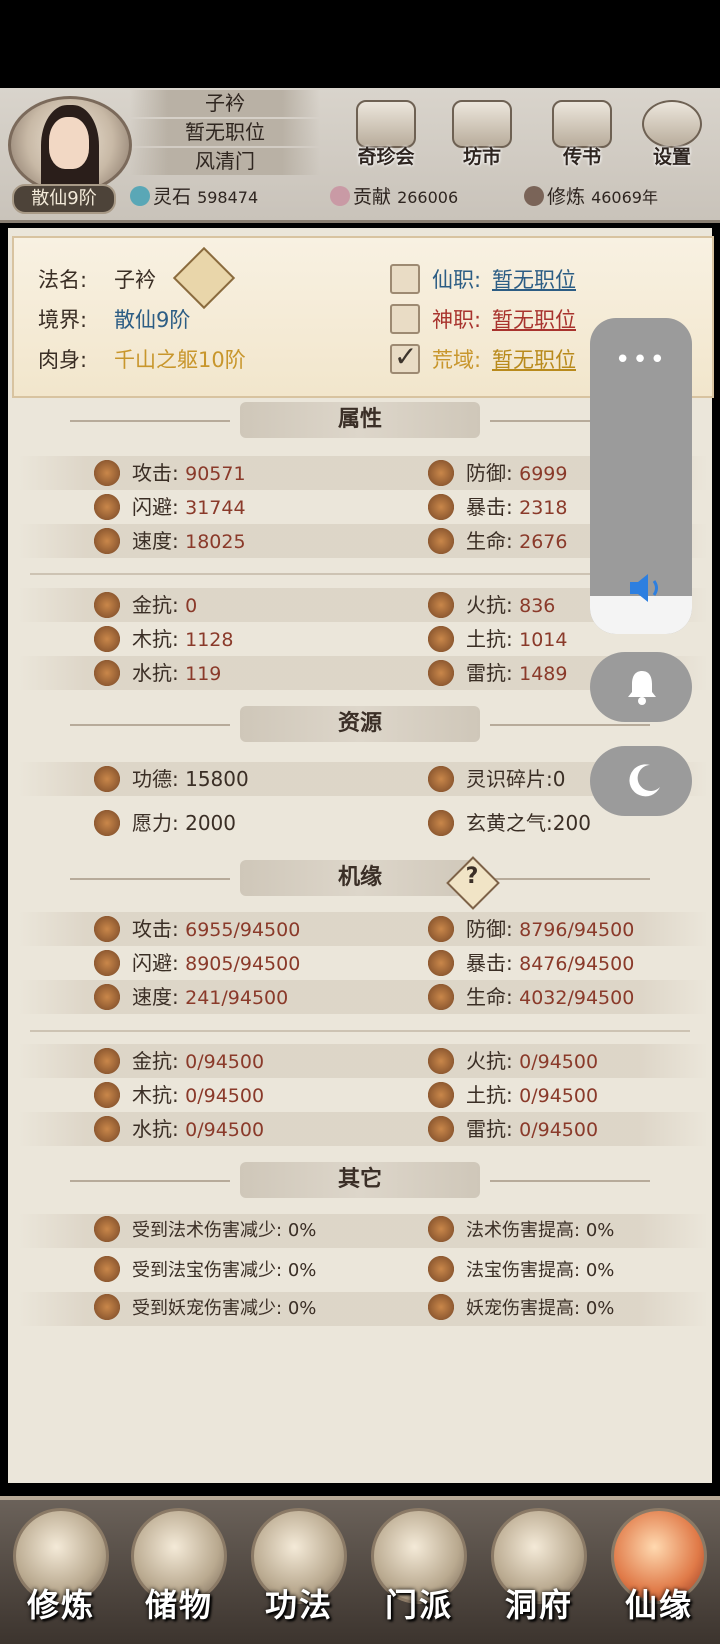 The height and width of the screenshot is (1644, 720). I want to click on sect-name: 风清门, so click(225, 161).